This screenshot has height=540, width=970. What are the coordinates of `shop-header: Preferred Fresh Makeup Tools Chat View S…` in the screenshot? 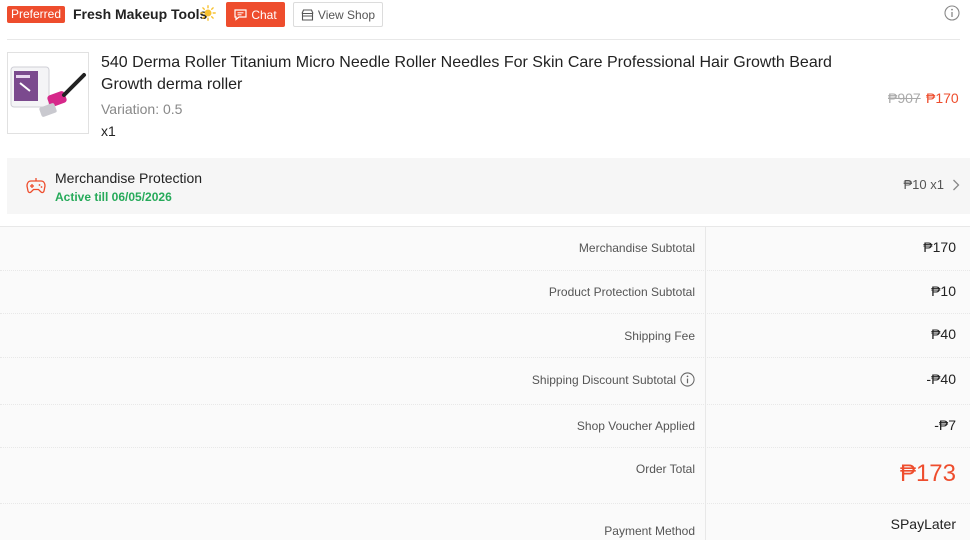 It's located at (485, 20).